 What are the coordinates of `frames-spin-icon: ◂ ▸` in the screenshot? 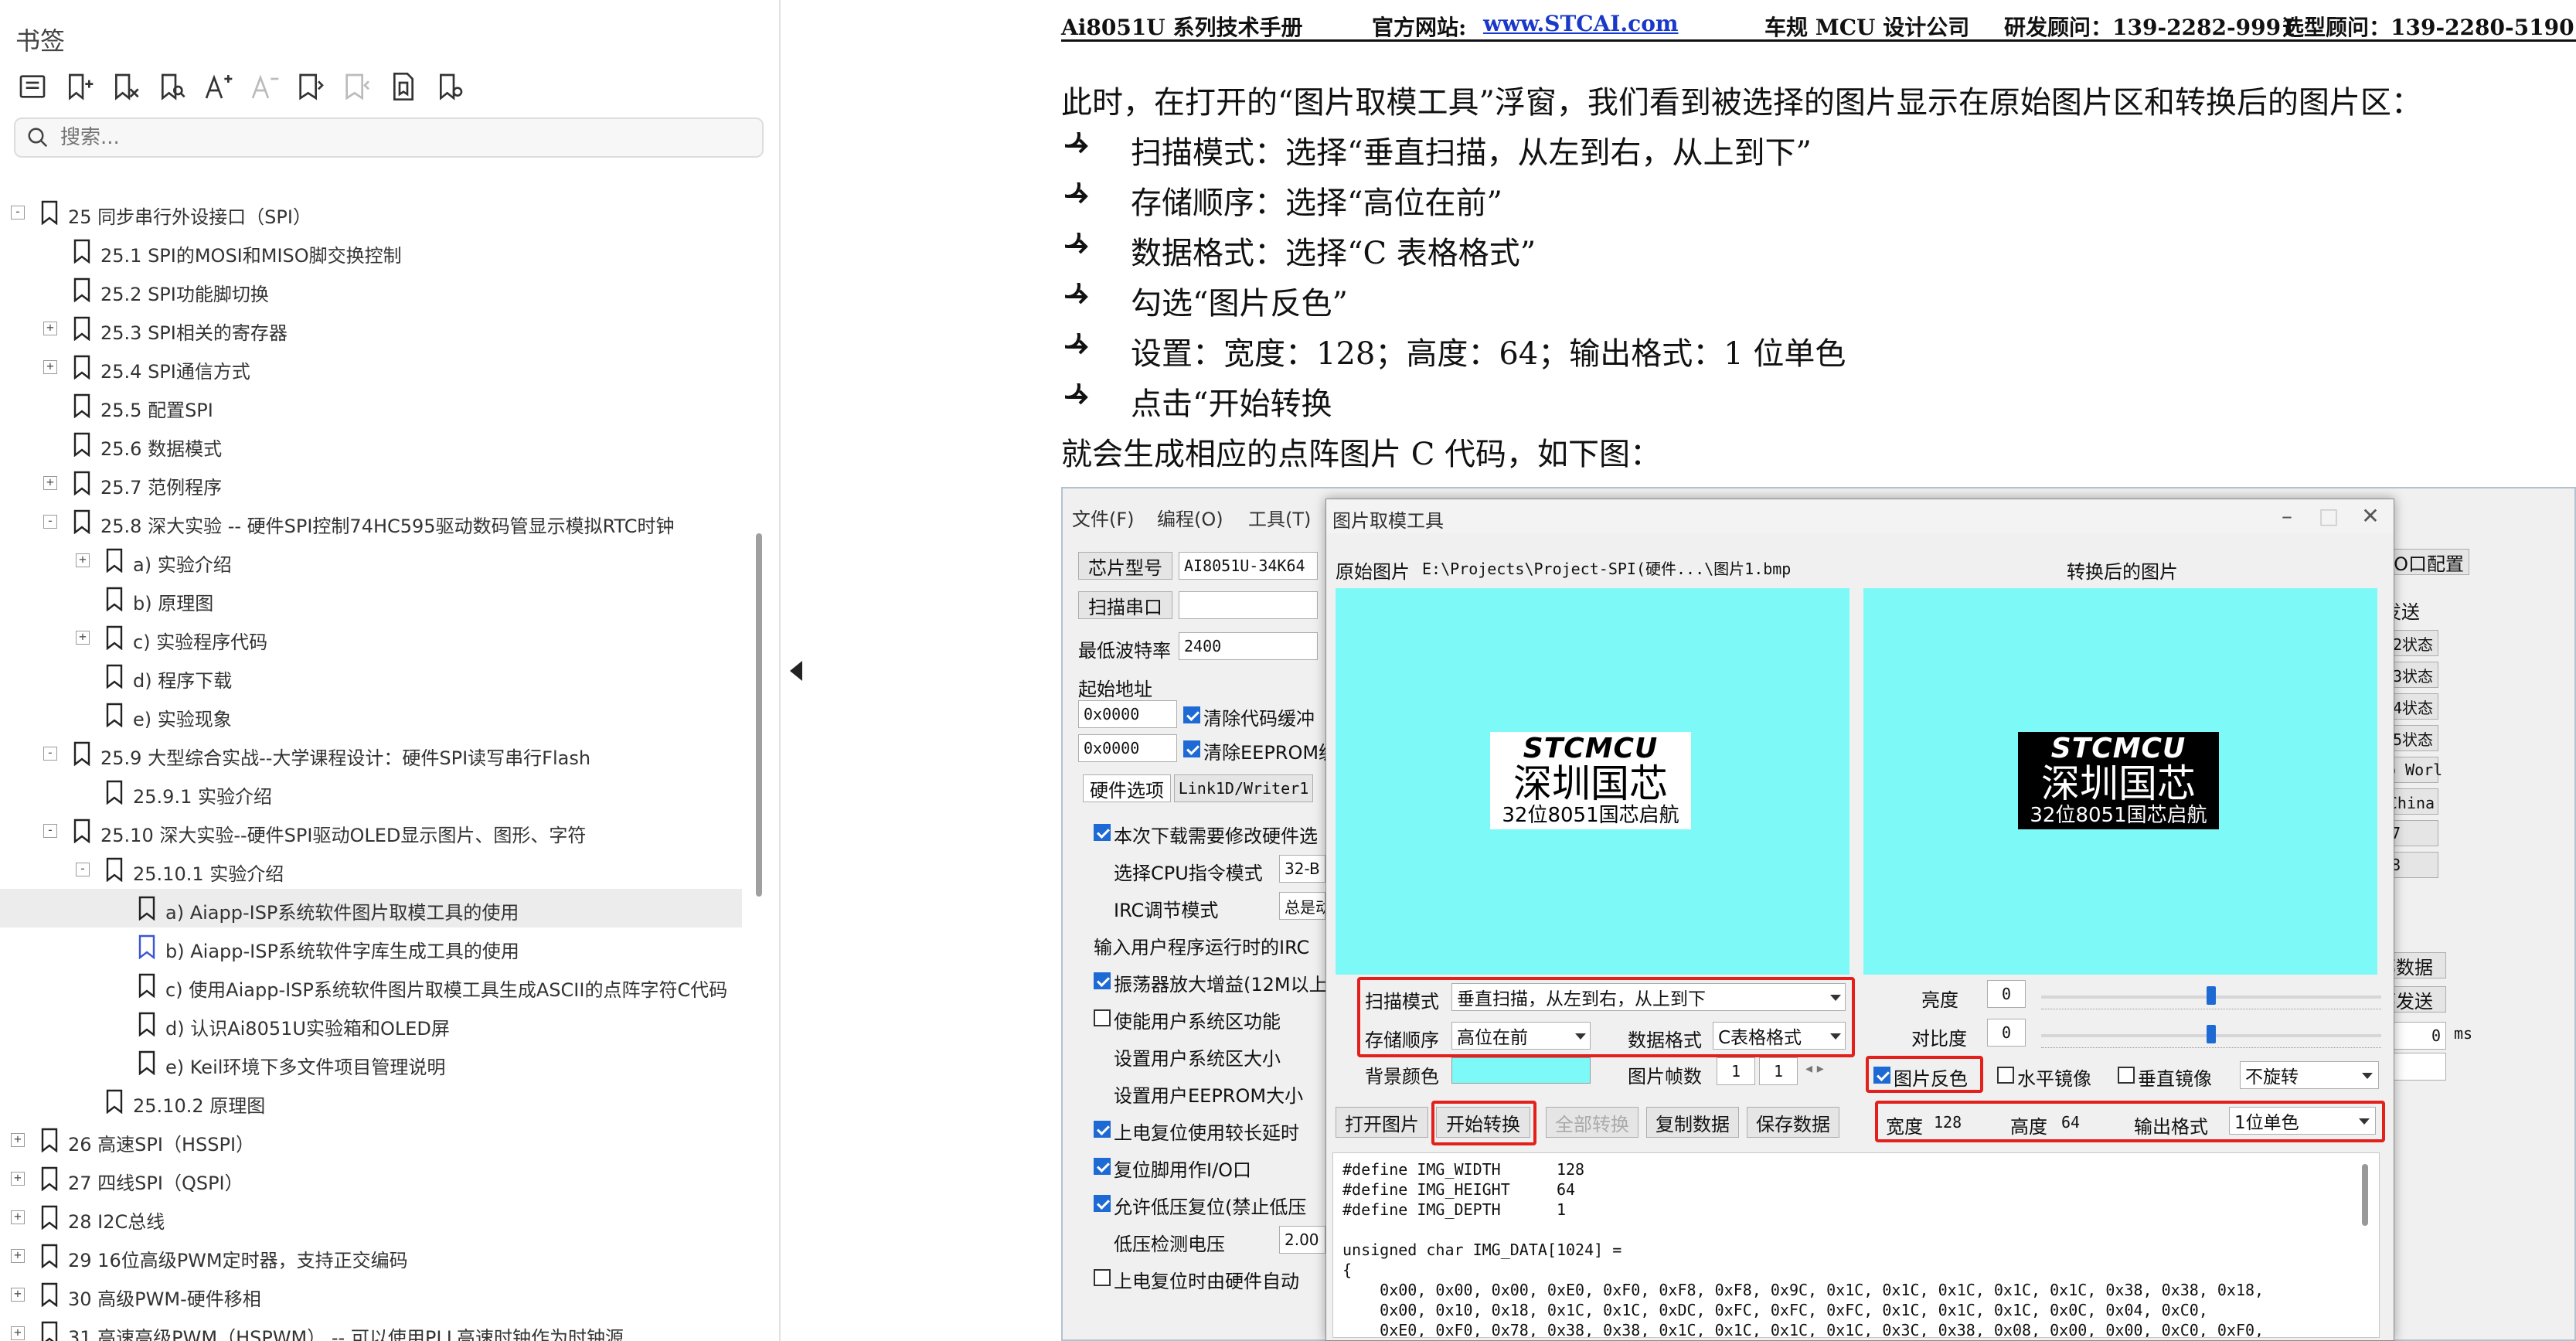 It's located at (1814, 1068).